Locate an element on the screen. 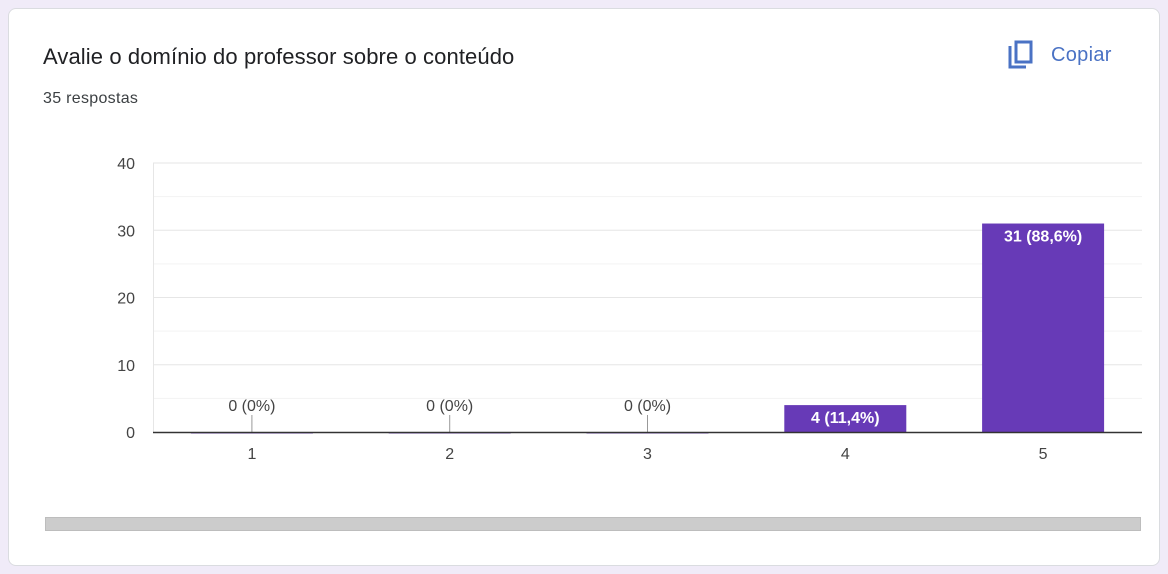 This screenshot has height=574, width=1168. y-tick-label: 10 is located at coordinates (126, 366).